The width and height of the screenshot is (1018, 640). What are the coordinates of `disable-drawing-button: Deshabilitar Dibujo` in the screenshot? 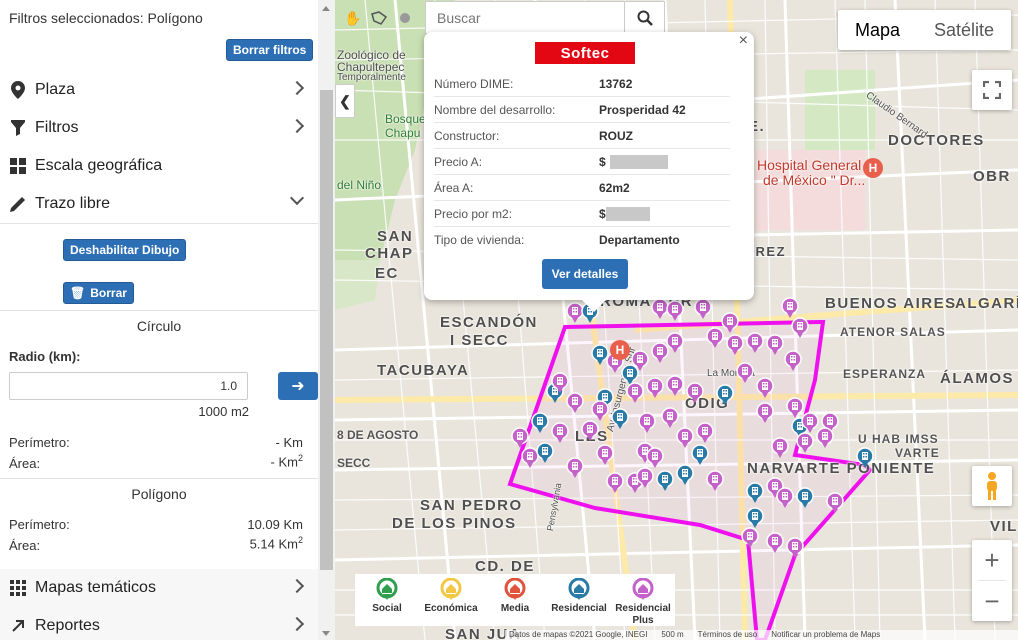 It's located at (125, 250).